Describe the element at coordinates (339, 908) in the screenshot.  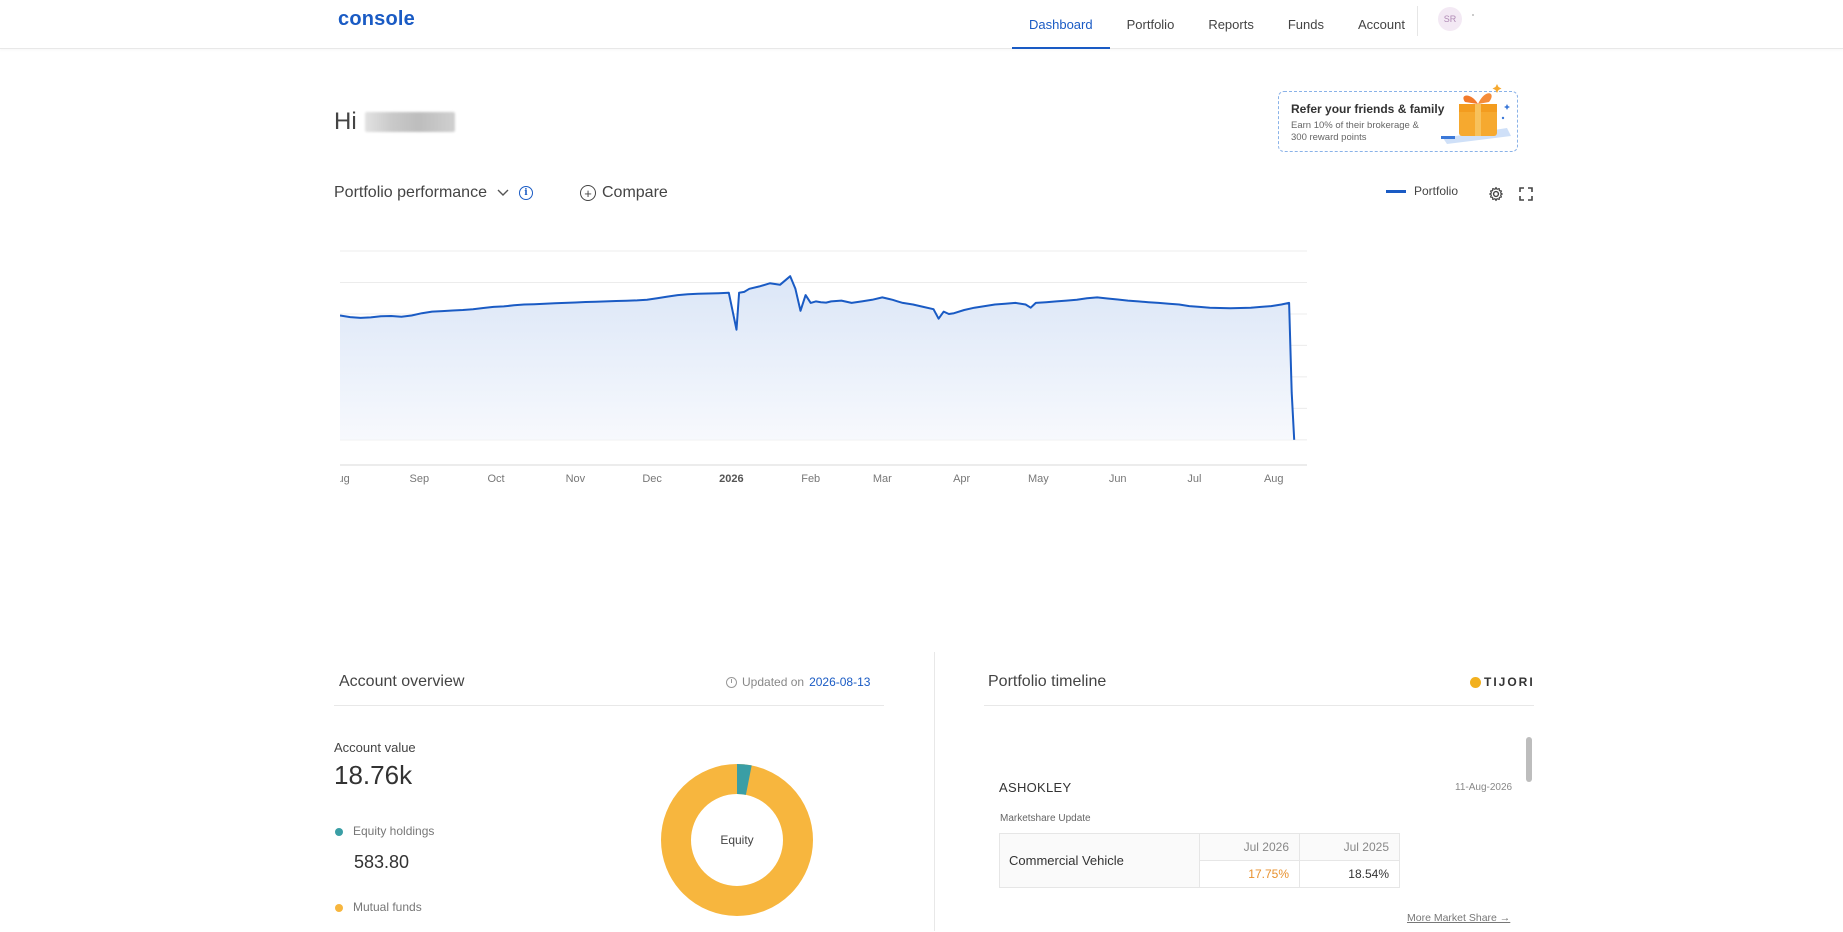
I see `mutual-funds-legend-dot` at that location.